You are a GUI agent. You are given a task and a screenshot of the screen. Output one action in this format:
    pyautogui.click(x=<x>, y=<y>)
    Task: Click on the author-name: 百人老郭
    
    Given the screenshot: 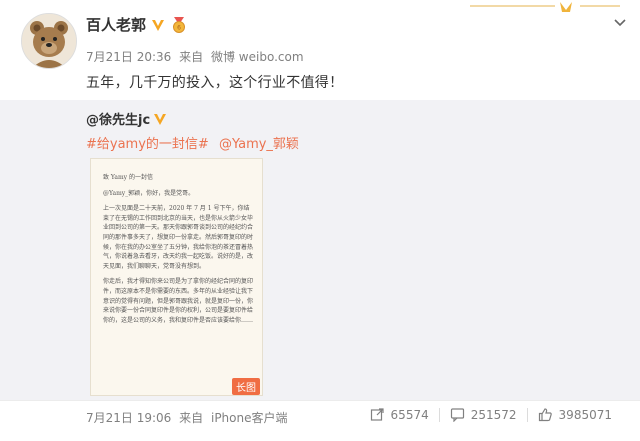 What is the action you would take?
    pyautogui.click(x=116, y=24)
    